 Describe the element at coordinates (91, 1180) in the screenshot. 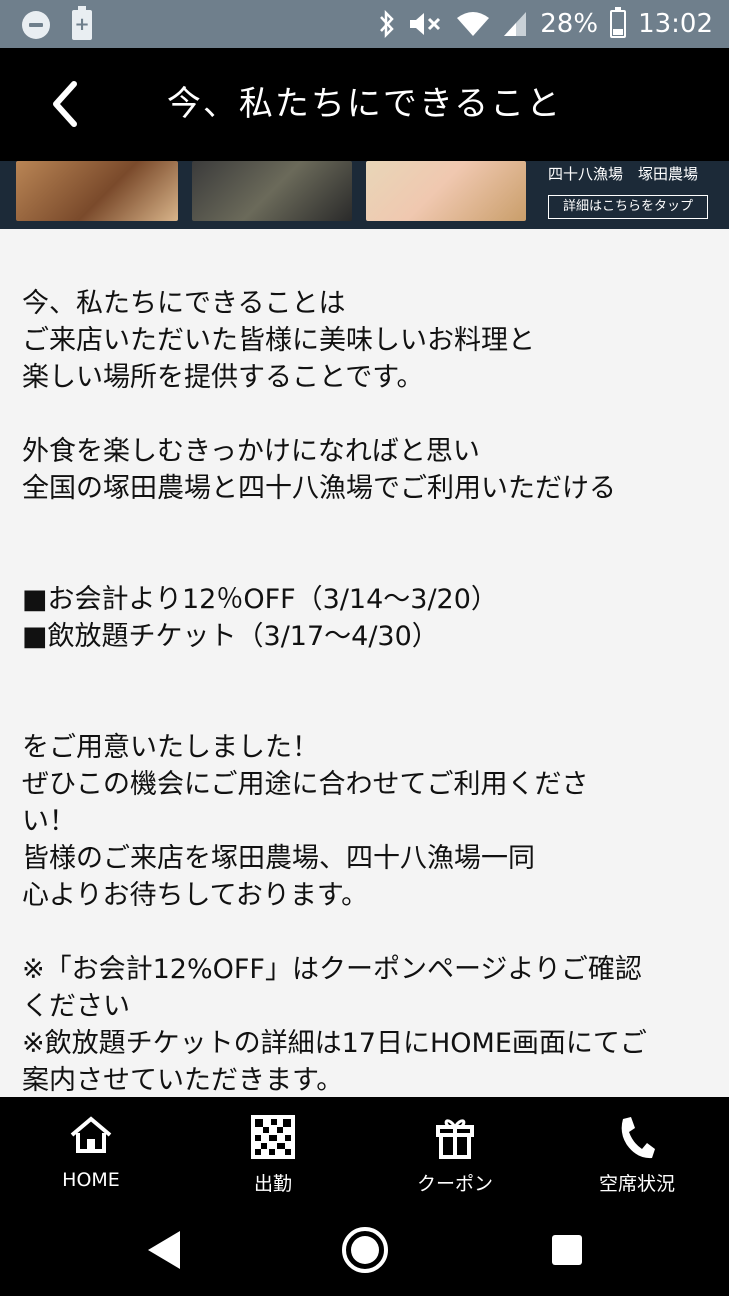

I see `tab-label: HOME` at that location.